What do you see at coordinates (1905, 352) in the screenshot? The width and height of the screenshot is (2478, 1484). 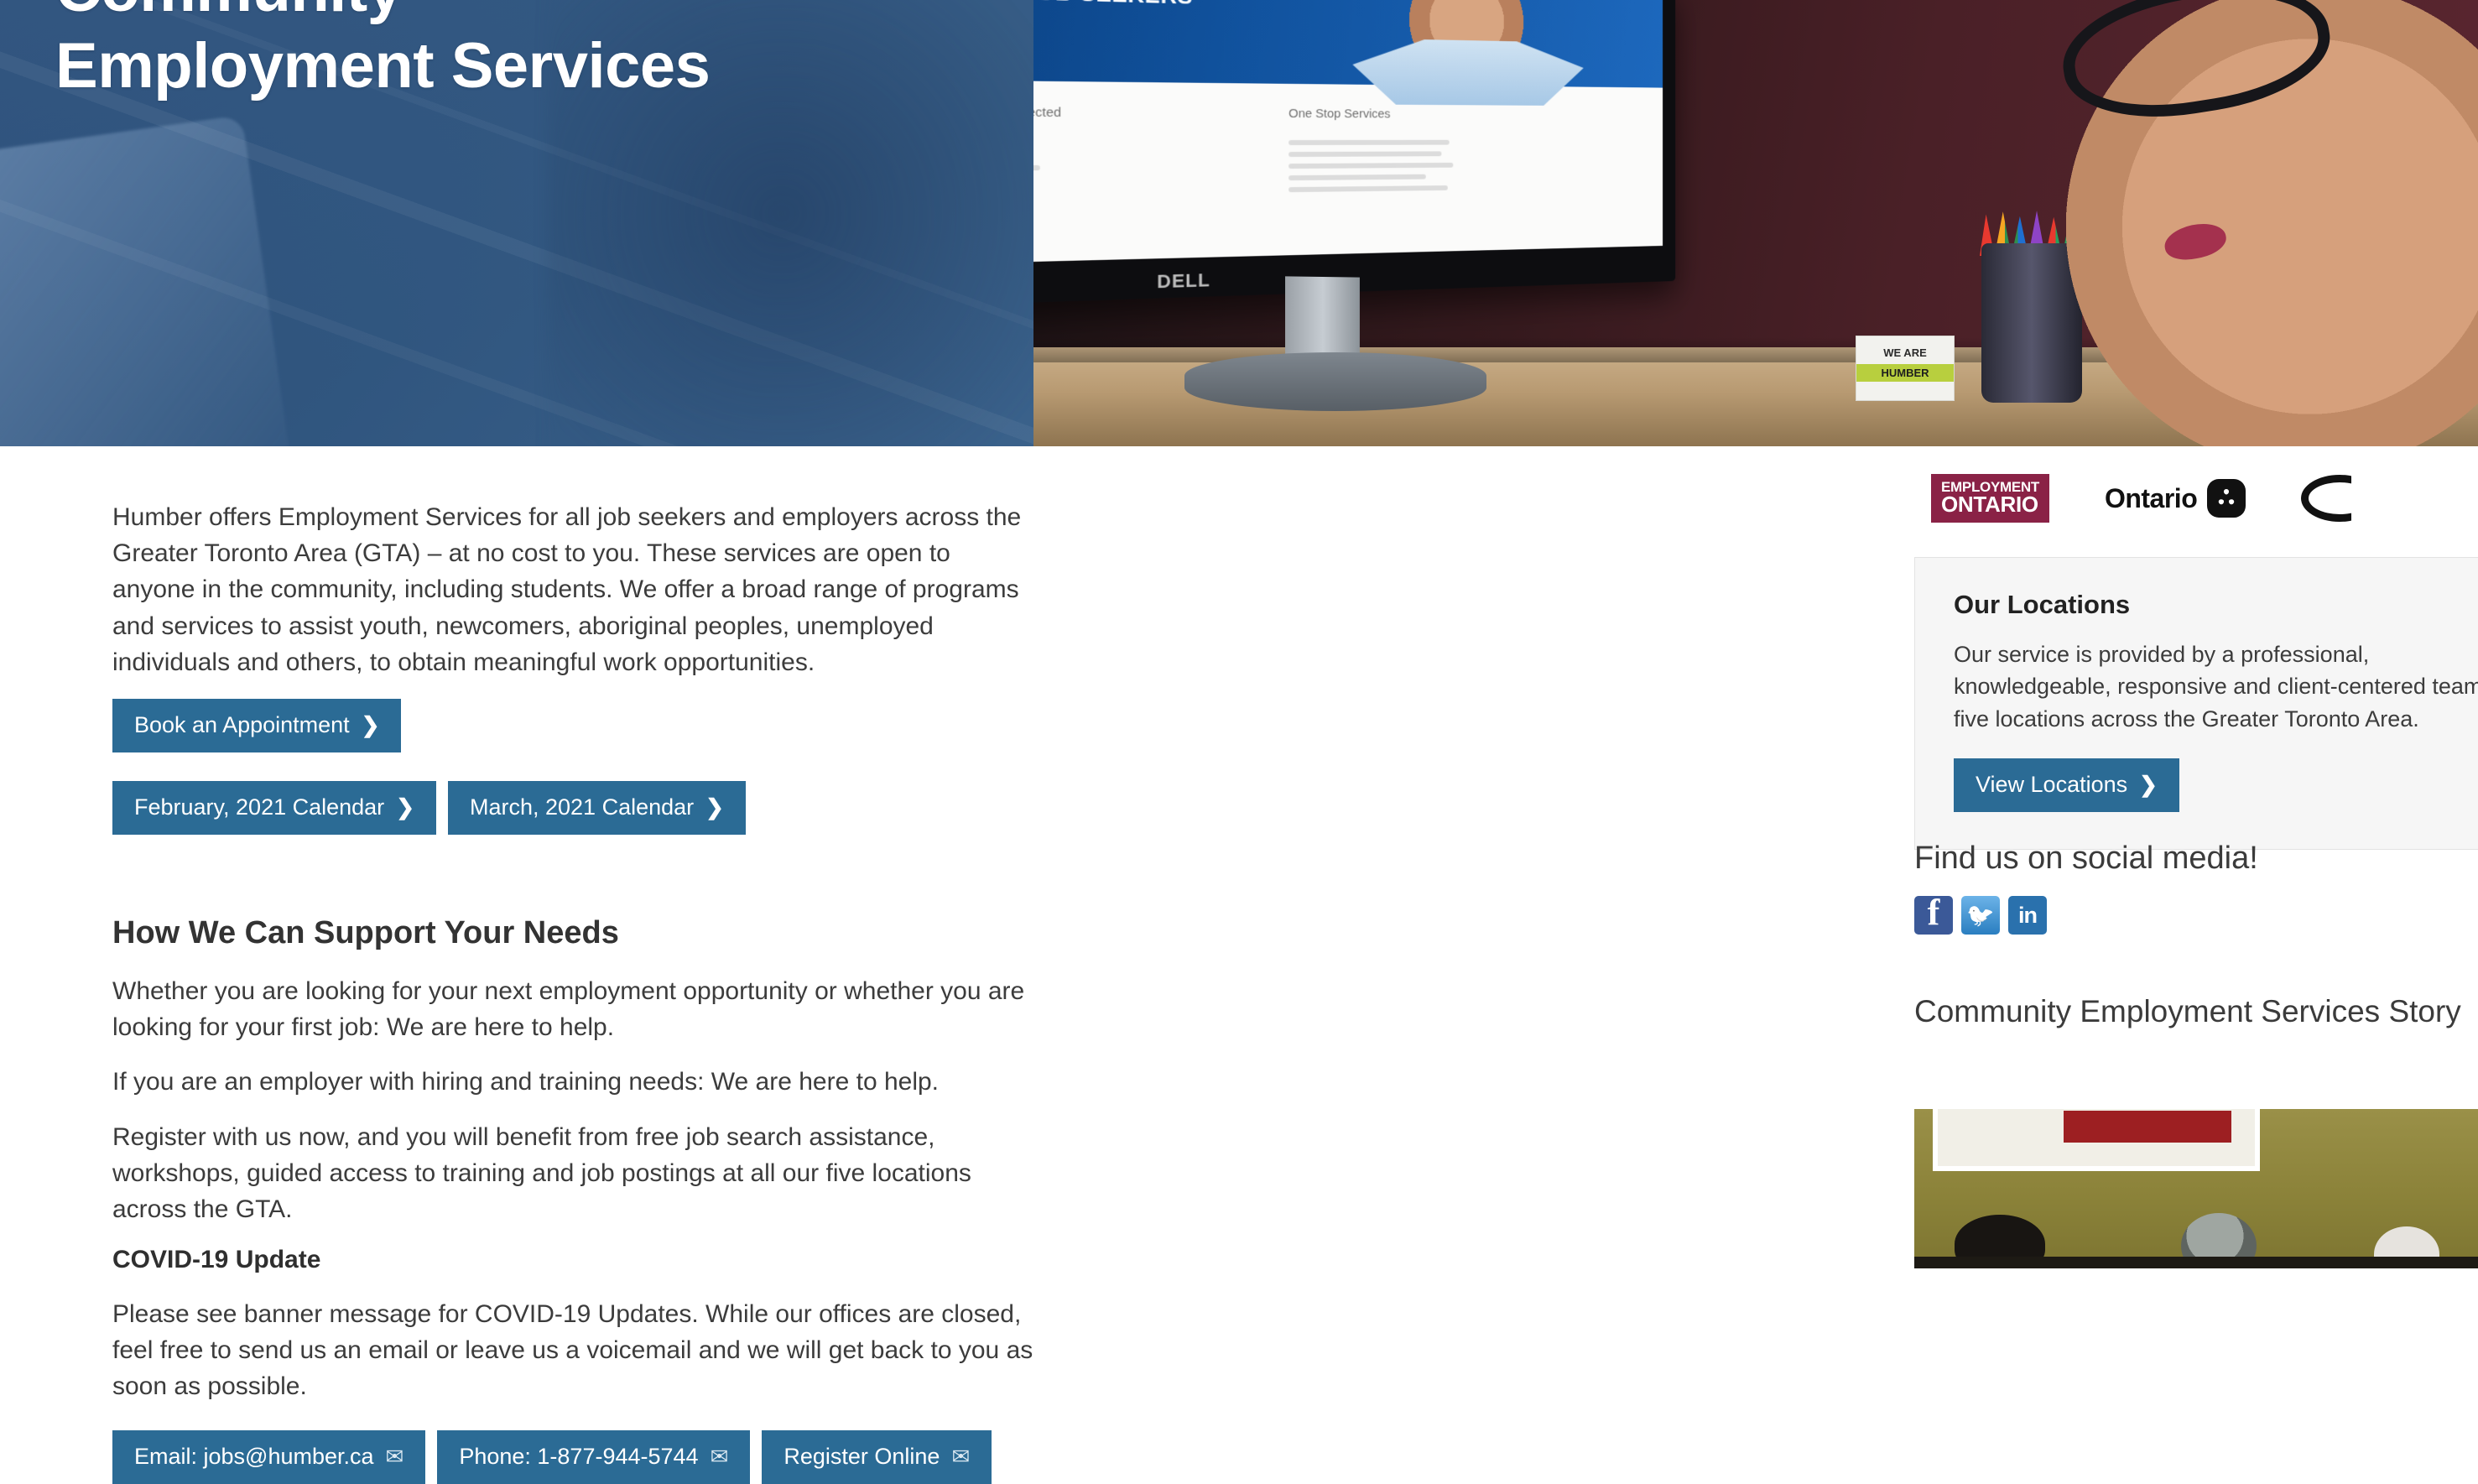 I see `sign-line-1: WE ARE` at bounding box center [1905, 352].